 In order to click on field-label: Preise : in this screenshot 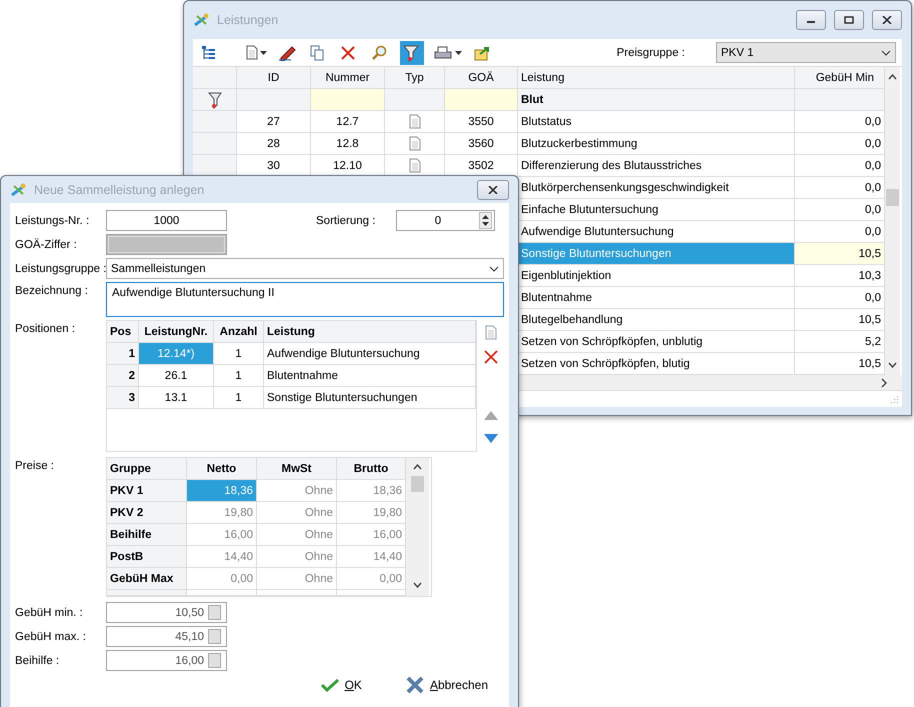, I will do `click(35, 465)`.